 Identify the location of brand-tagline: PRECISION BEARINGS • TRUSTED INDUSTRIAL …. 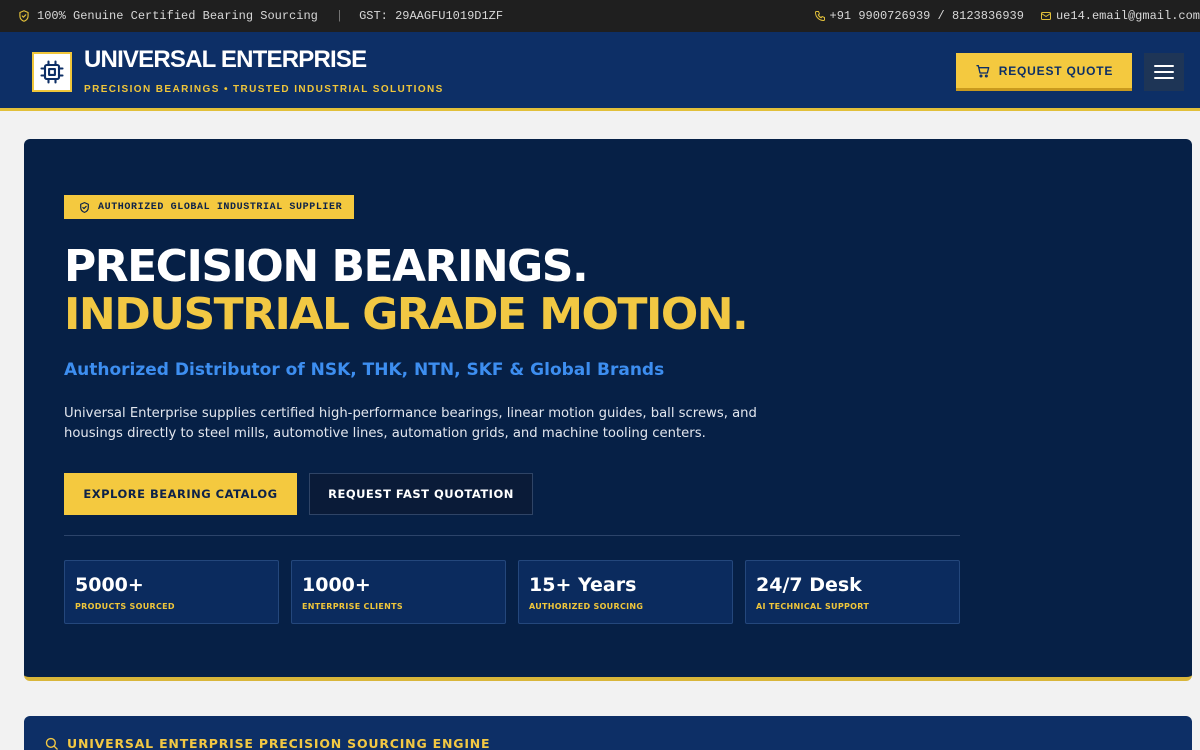
(264, 89).